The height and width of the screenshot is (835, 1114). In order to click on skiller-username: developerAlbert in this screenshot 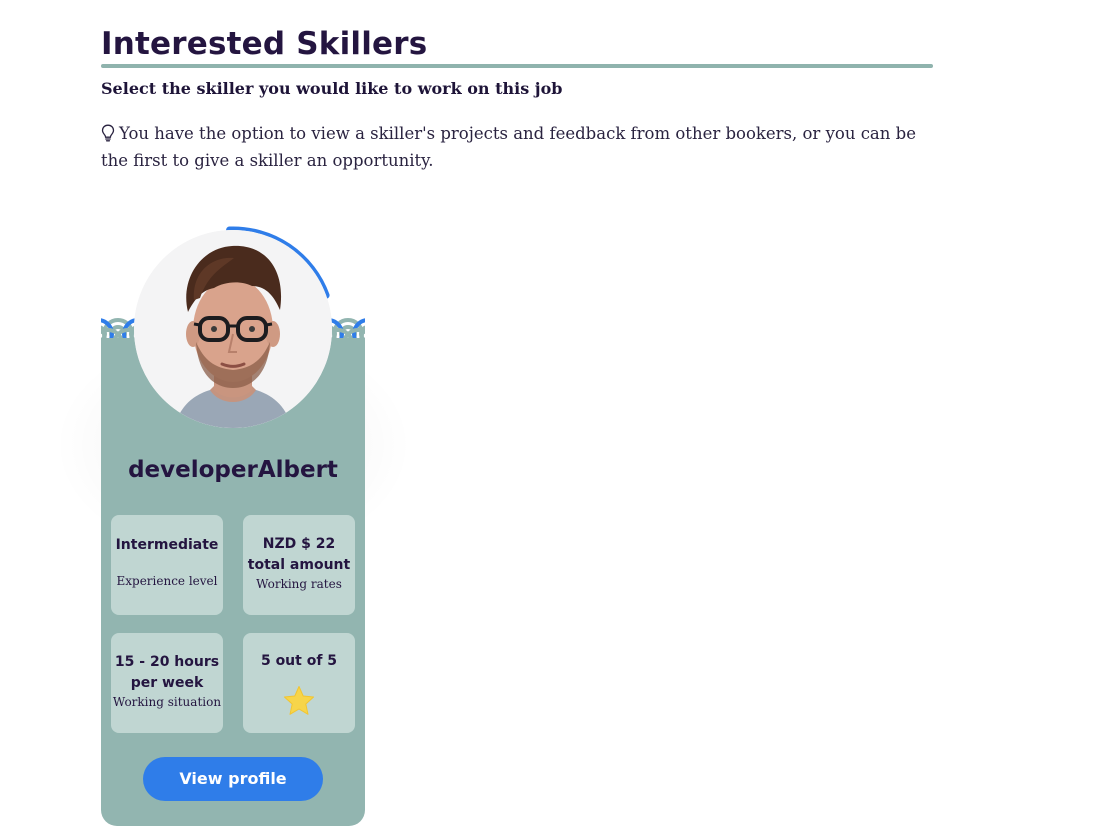, I will do `click(233, 470)`.